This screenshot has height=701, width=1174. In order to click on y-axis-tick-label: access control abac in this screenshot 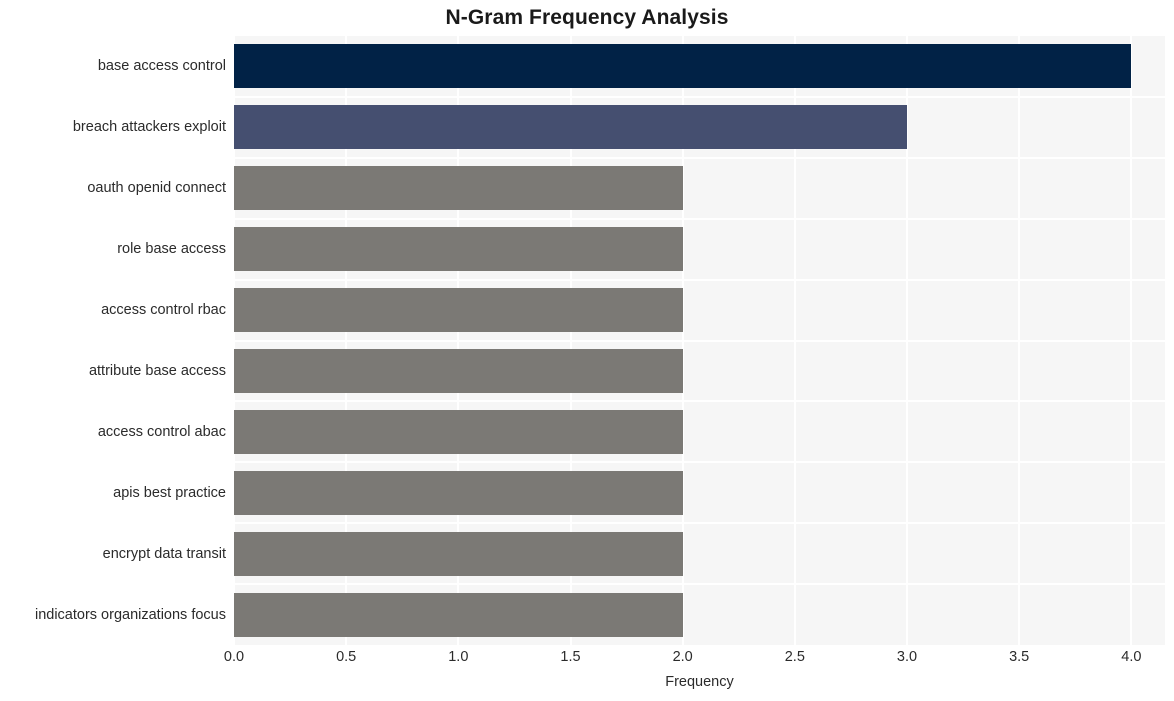, I will do `click(161, 431)`.